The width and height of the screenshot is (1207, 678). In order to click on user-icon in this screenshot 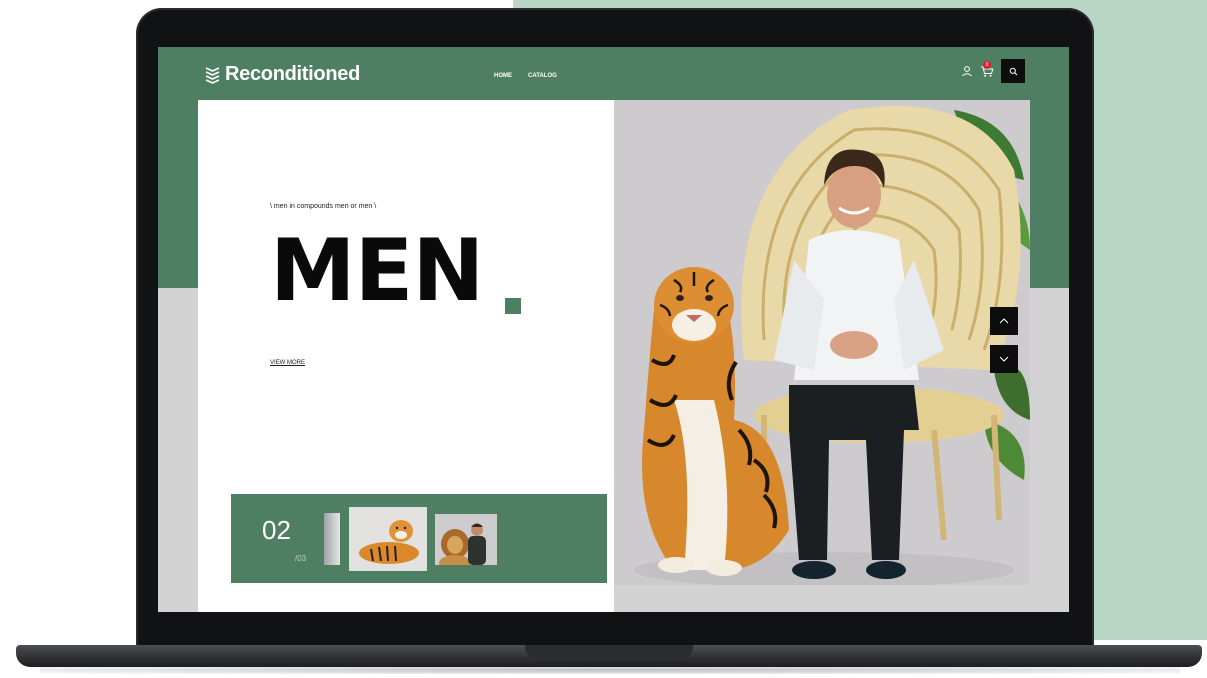, I will do `click(967, 71)`.